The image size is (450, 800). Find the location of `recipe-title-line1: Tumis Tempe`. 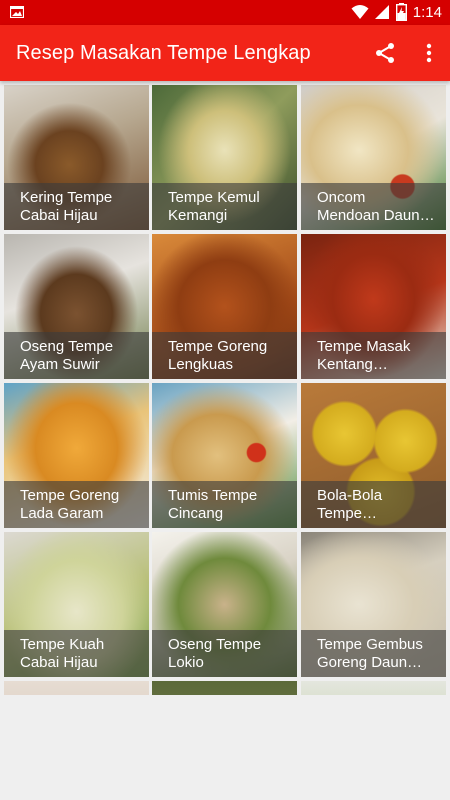

recipe-title-line1: Tumis Tempe is located at coordinates (213, 495).